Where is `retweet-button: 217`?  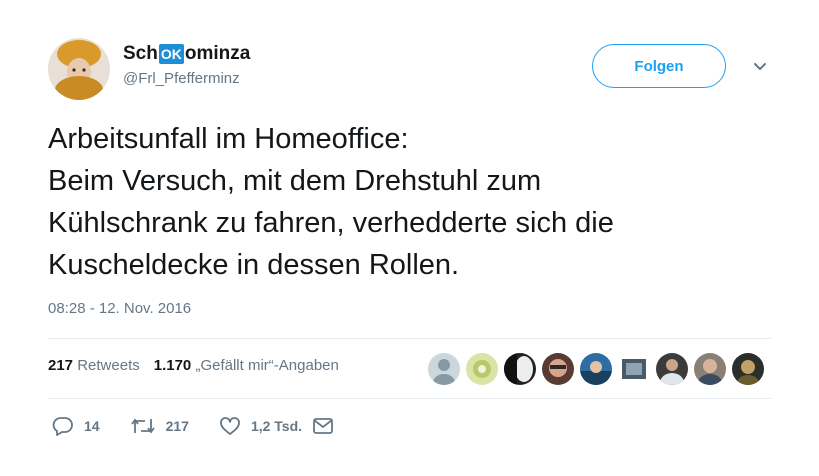 retweet-button: 217 is located at coordinates (159, 426).